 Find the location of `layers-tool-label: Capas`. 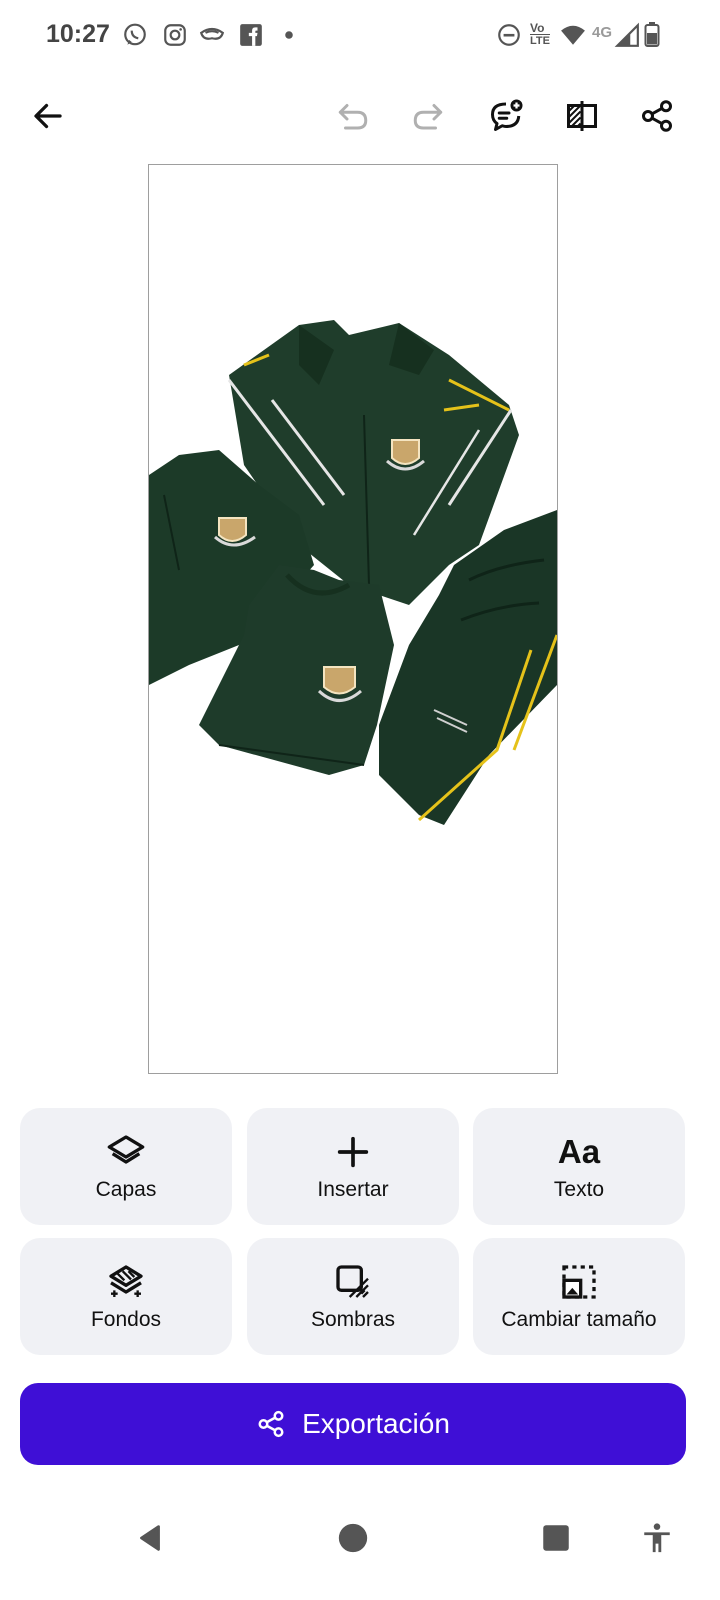

layers-tool-label: Capas is located at coordinates (126, 1189).